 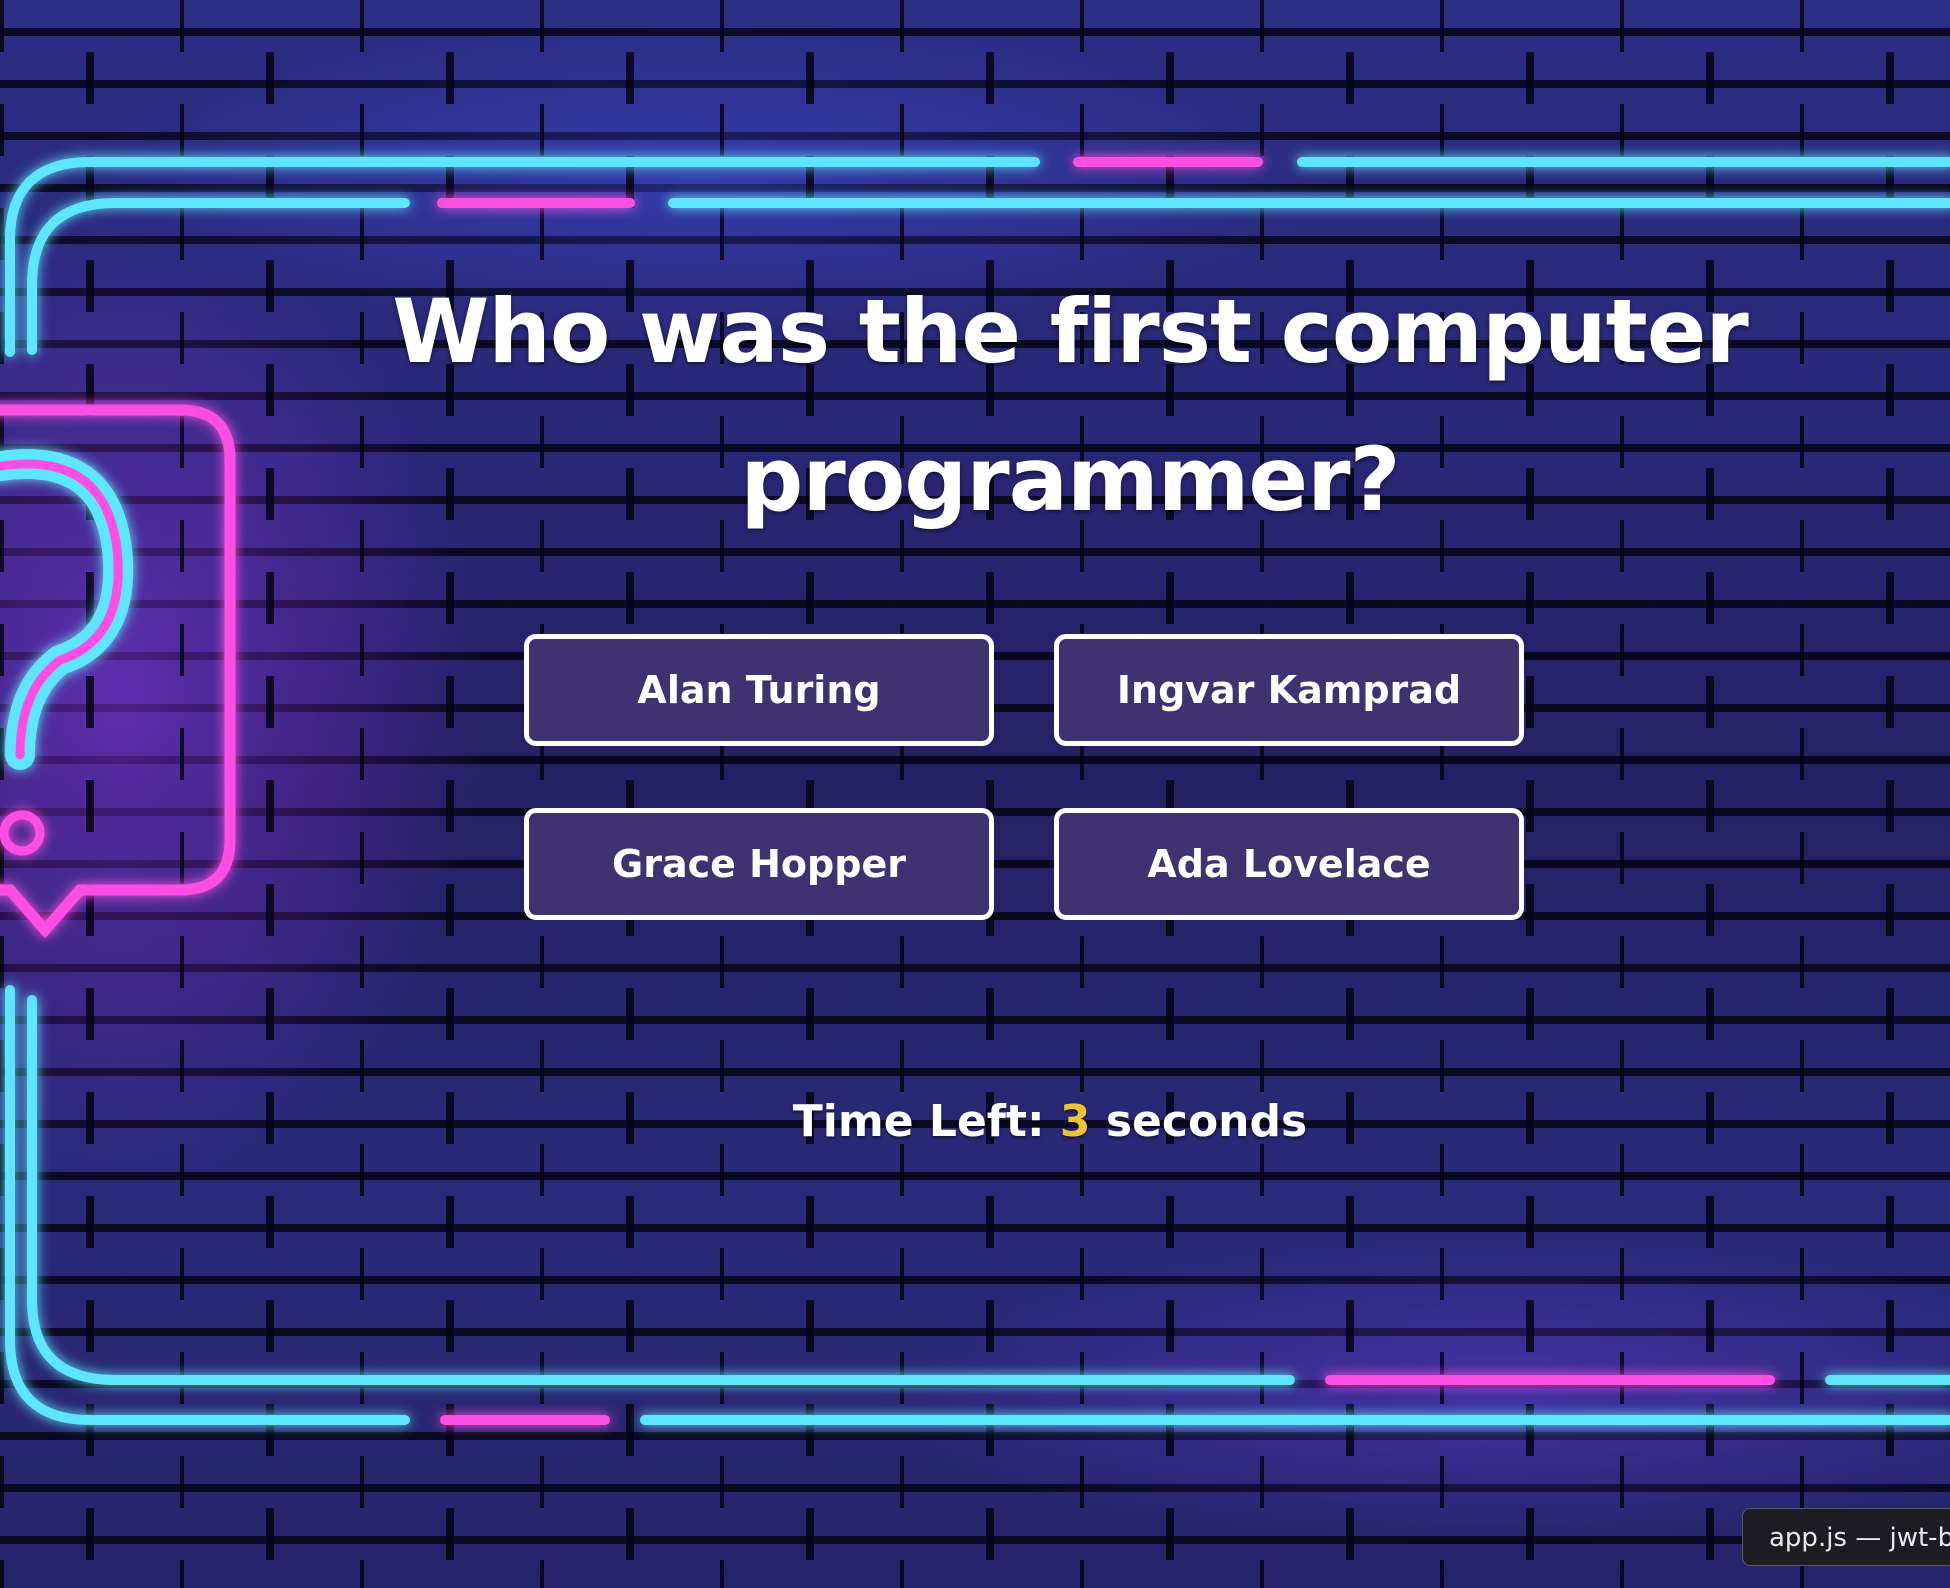 I want to click on answer-button-alan-turing: Alan Turing, so click(x=759, y=690).